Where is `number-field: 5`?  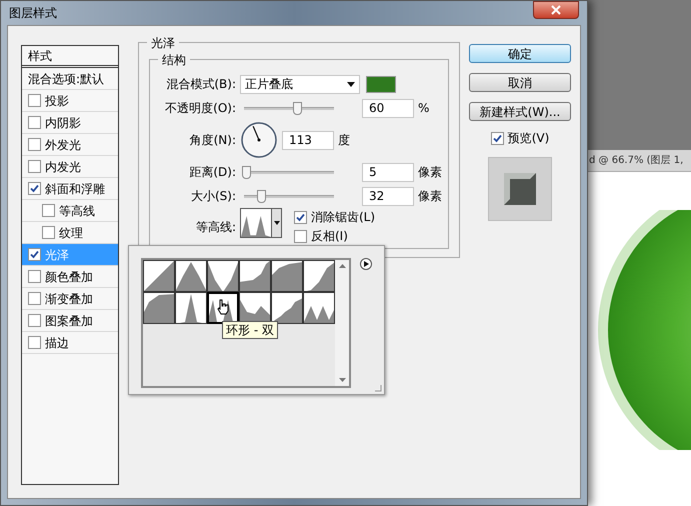
number-field: 5 is located at coordinates (388, 172).